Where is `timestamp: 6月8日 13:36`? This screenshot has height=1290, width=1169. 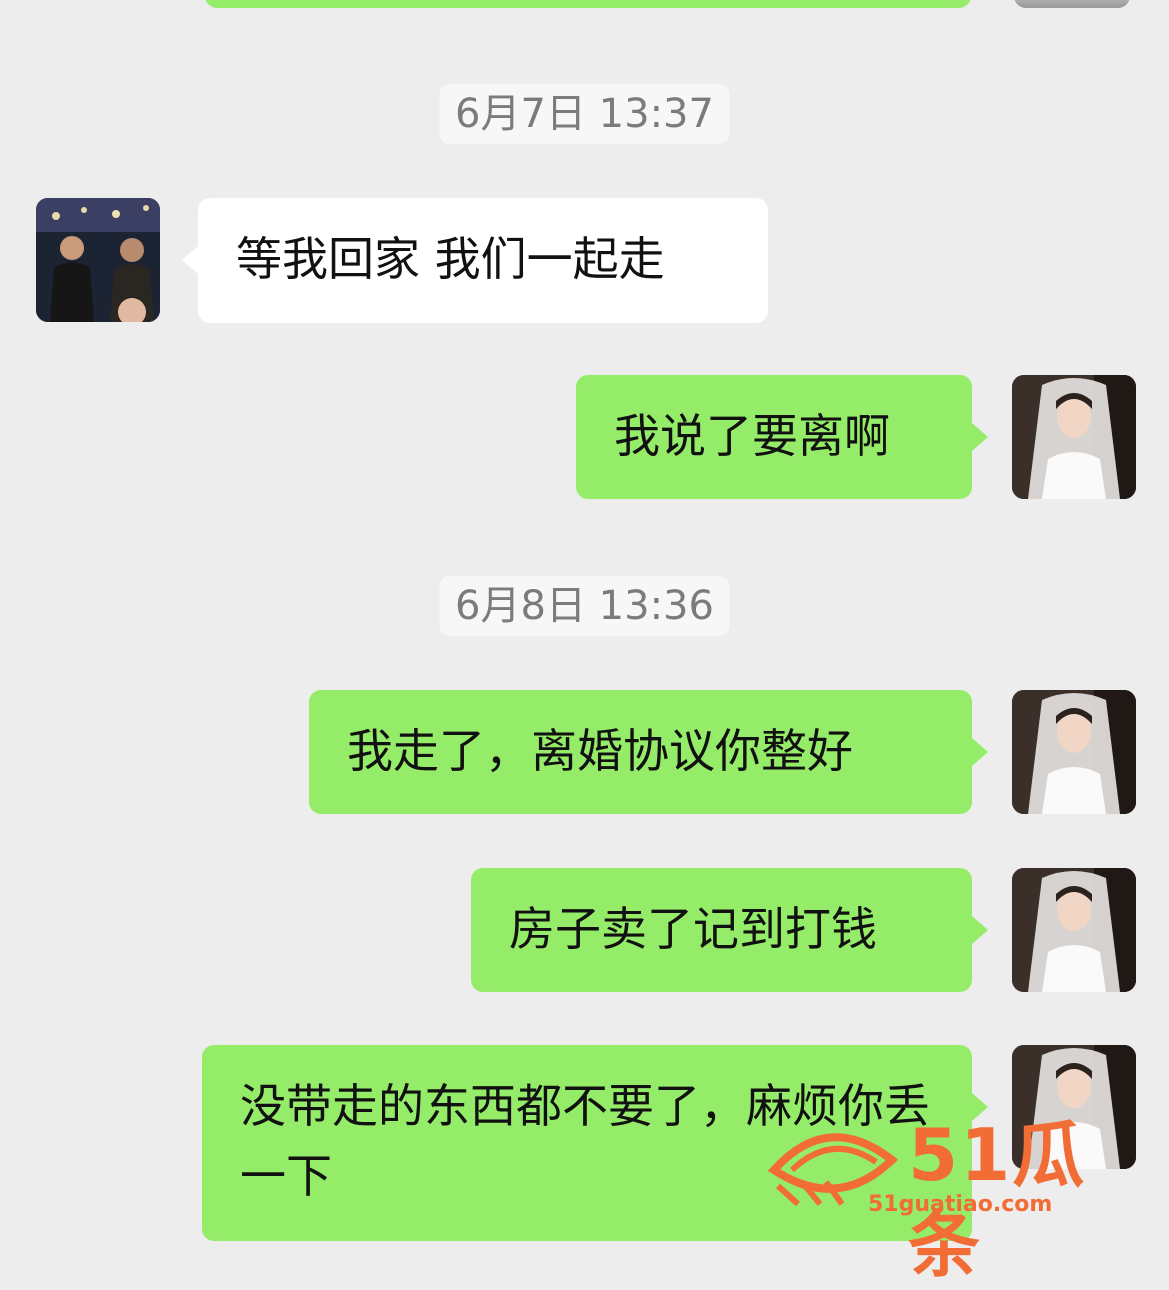
timestamp: 6月8日 13:36 is located at coordinates (584, 606).